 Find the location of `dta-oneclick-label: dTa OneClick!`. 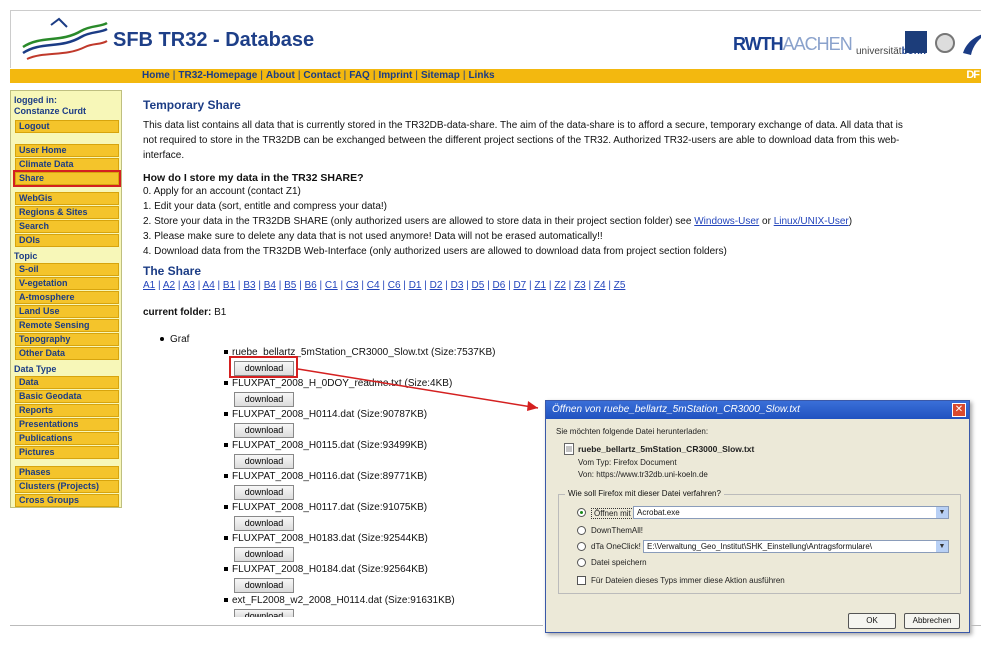

dta-oneclick-label: dTa OneClick! is located at coordinates (616, 546).